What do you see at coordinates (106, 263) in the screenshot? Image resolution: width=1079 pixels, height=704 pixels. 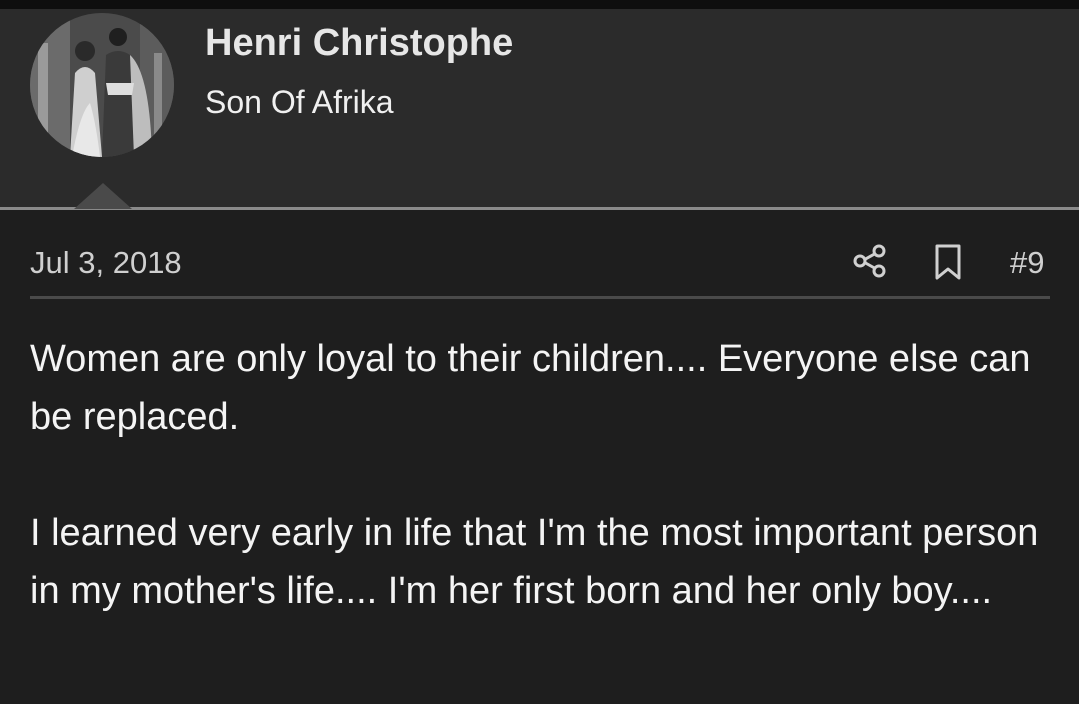 I see `post-date: Jul 3, 2018` at bounding box center [106, 263].